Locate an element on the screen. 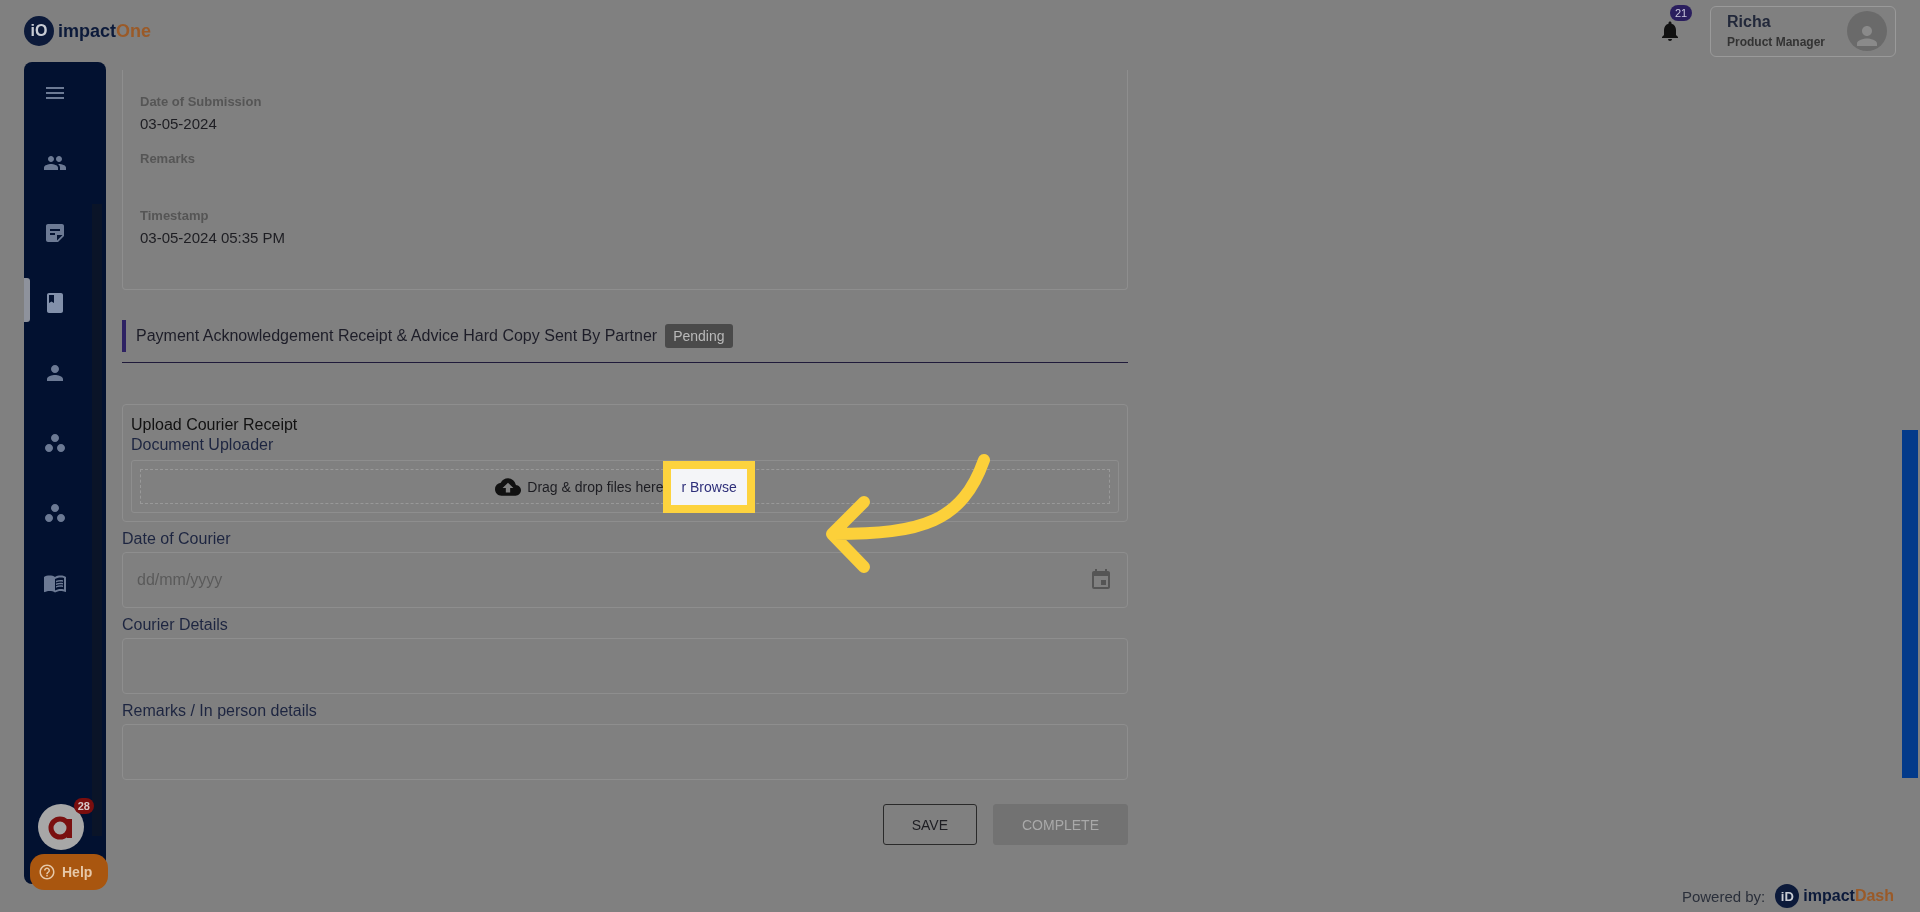 The width and height of the screenshot is (1920, 912). section-title: Payment Acknowledgement Receipt & Advice Hard Copy Sent By Partner is located at coordinates (397, 336).